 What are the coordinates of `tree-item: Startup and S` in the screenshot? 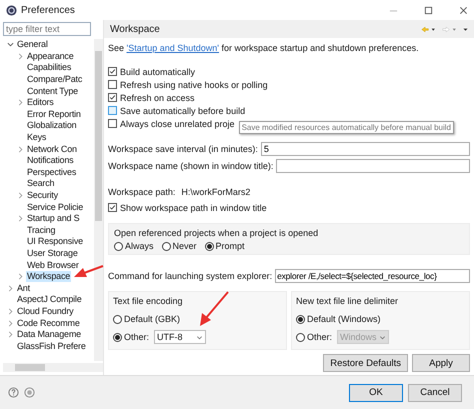 It's located at (53, 218).